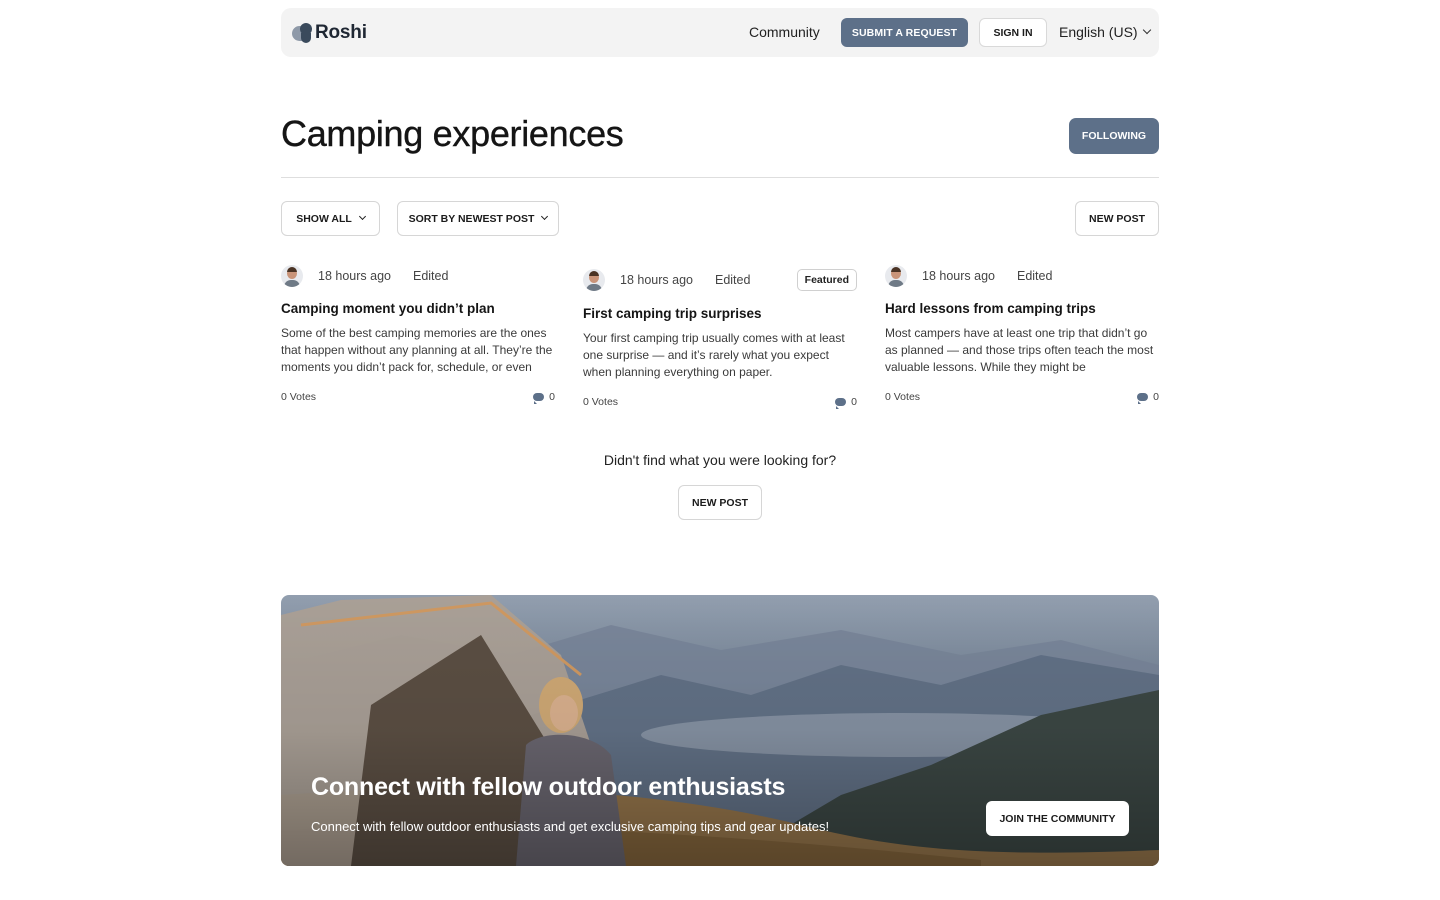 Image resolution: width=1440 pixels, height=900 pixels. I want to click on sort-dropdown: SORT BY NEWEST POST, so click(478, 218).